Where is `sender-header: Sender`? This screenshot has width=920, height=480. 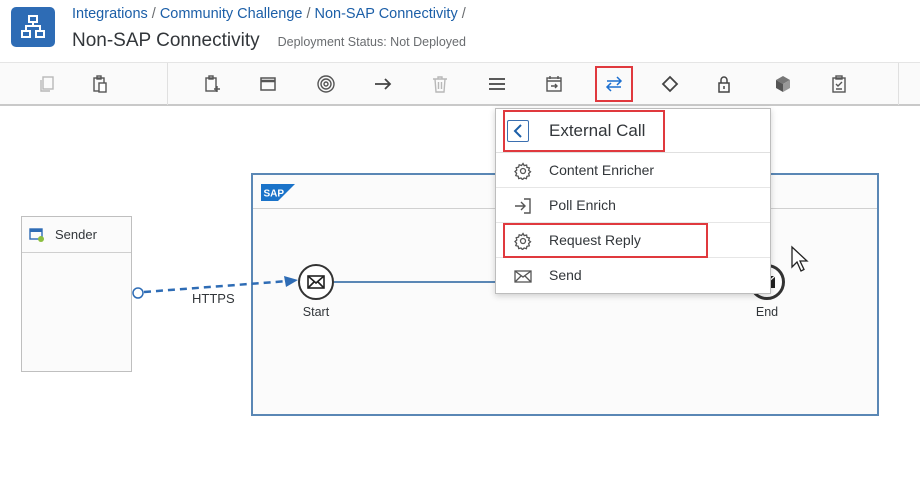 sender-header: Sender is located at coordinates (76, 235).